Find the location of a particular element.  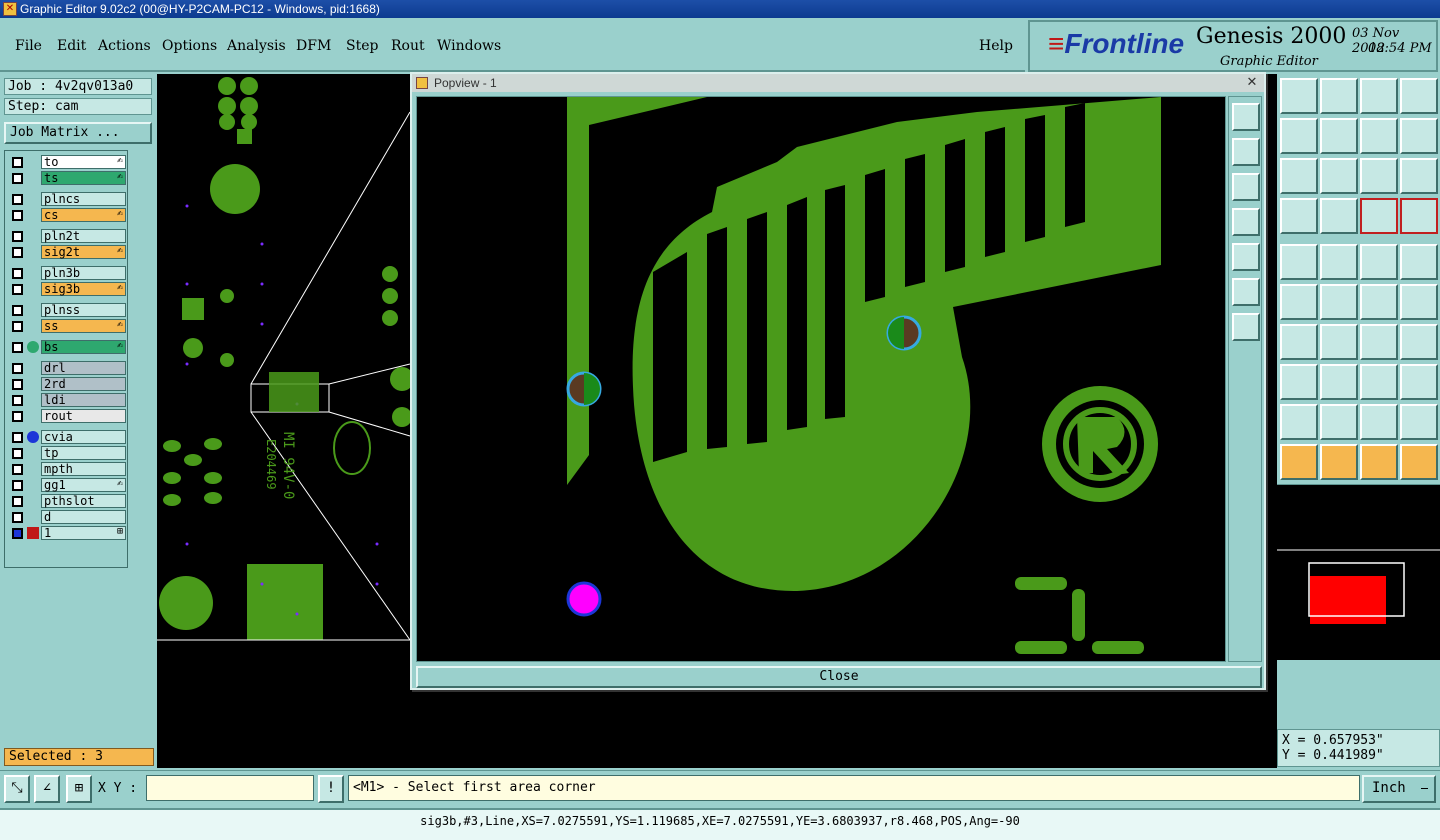

layer-row-d: d is located at coordinates (67, 517).